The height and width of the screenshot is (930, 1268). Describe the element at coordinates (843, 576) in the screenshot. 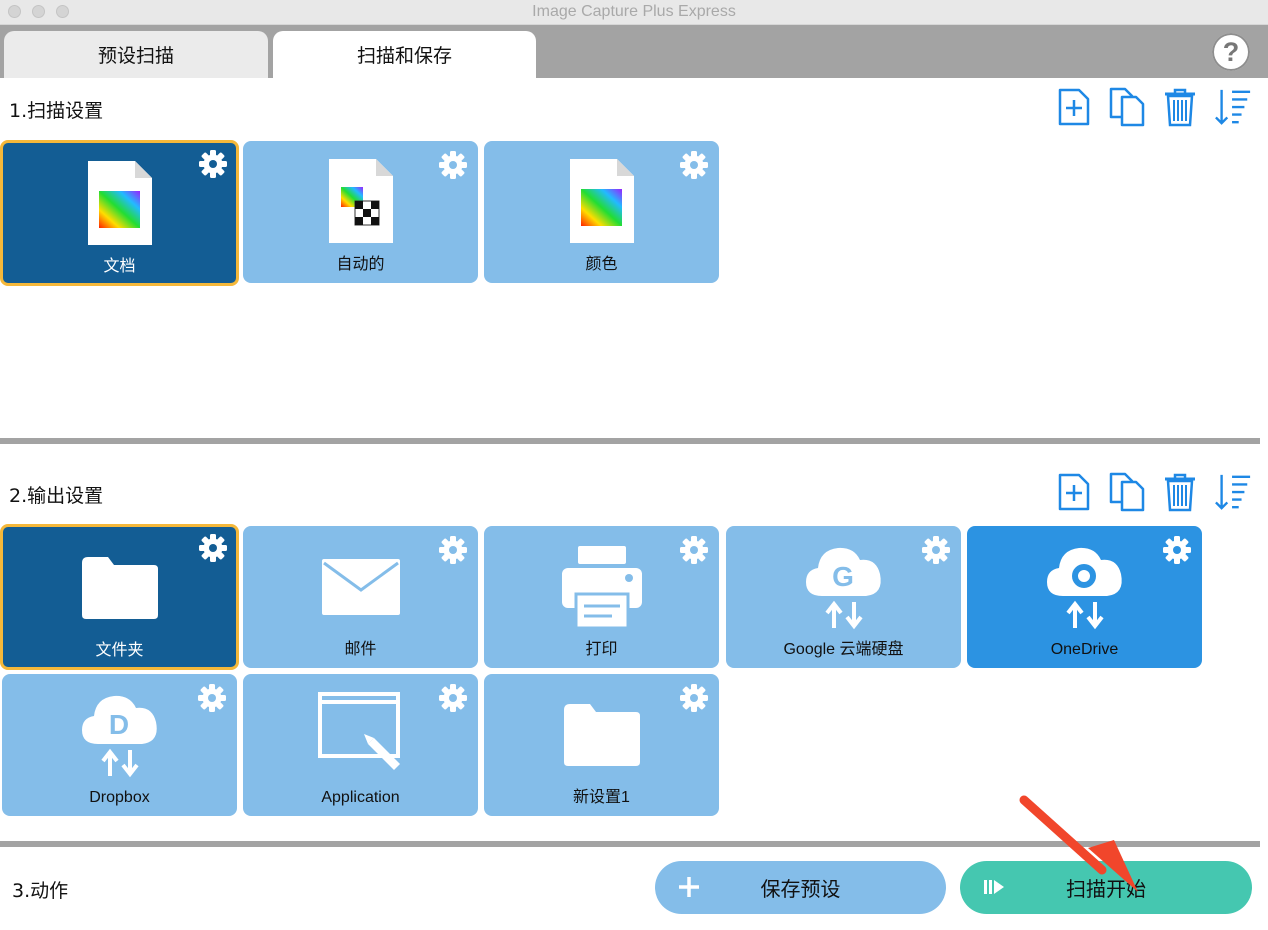

I see `svg-text: G` at that location.